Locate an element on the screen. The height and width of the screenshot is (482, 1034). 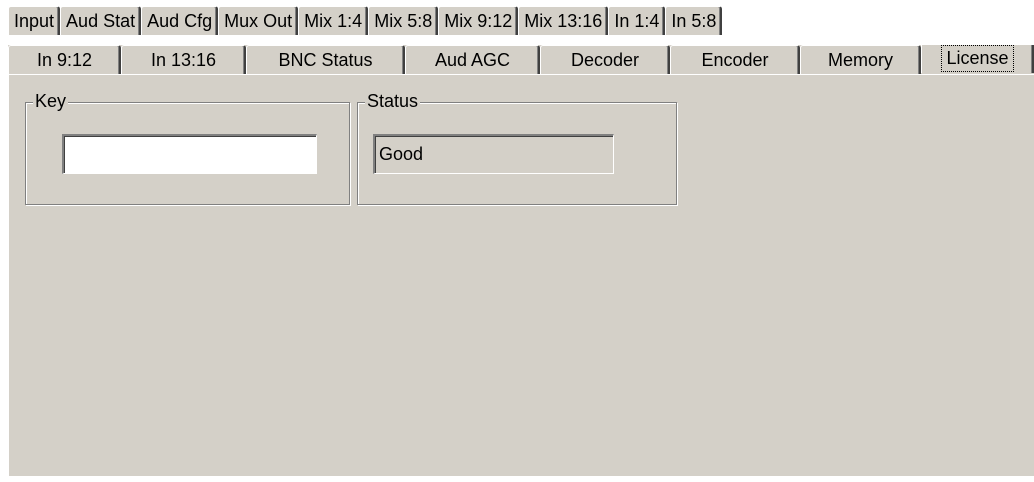
tab-memory: Memory is located at coordinates (860, 59).